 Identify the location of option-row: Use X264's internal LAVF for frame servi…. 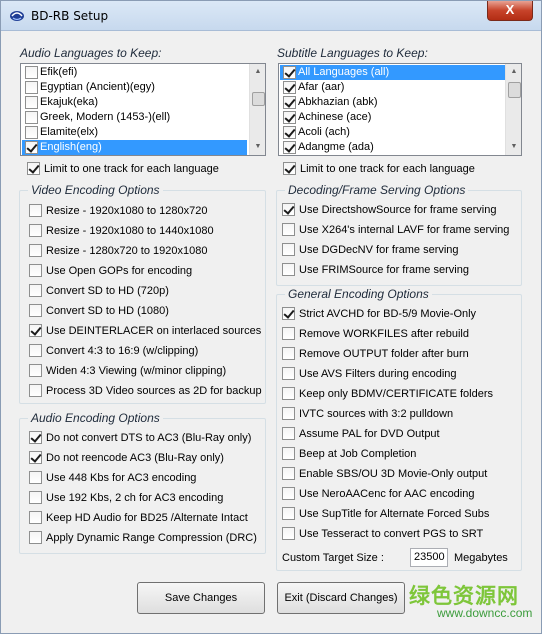
(400, 230).